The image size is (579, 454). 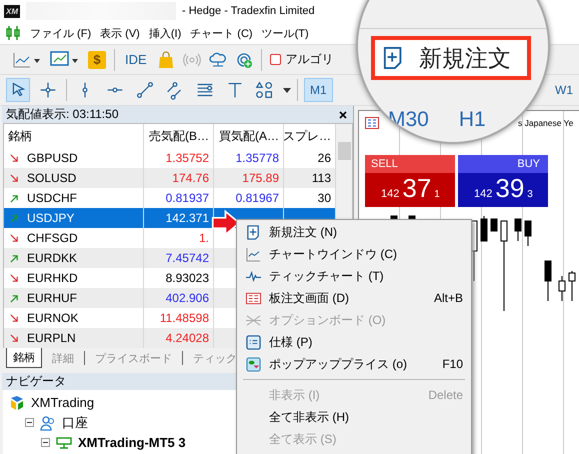 I want to click on option-board-icon, so click(x=253, y=320).